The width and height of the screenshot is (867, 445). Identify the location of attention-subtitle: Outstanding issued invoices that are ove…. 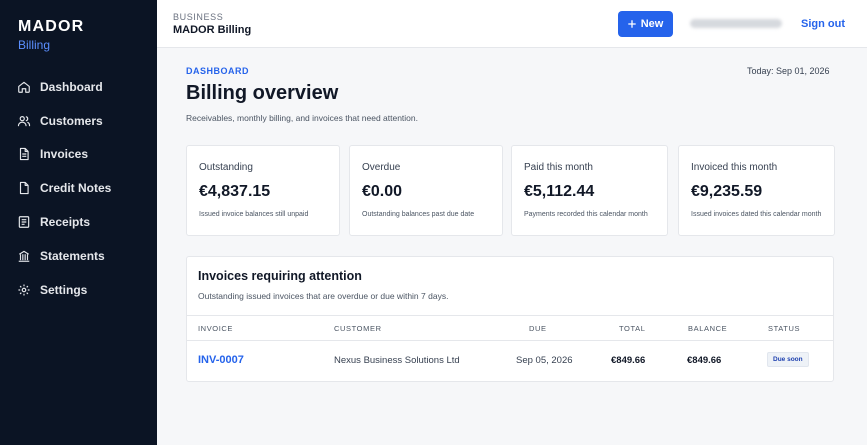
(323, 296).